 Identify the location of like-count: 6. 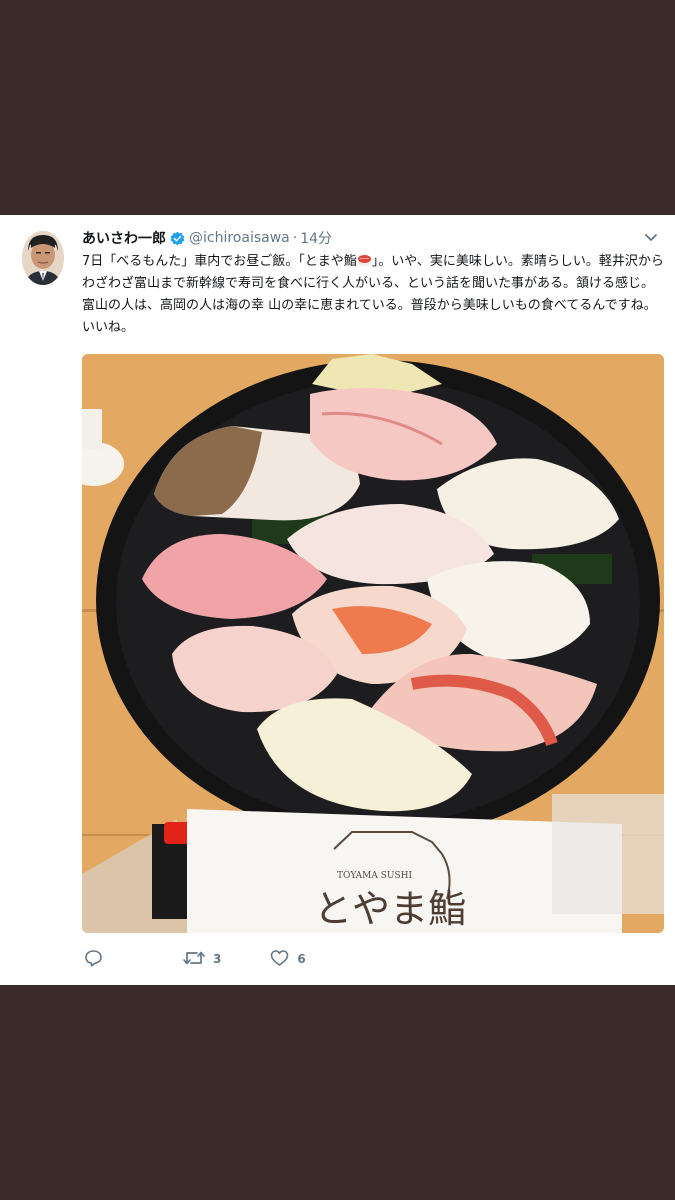
(301, 959).